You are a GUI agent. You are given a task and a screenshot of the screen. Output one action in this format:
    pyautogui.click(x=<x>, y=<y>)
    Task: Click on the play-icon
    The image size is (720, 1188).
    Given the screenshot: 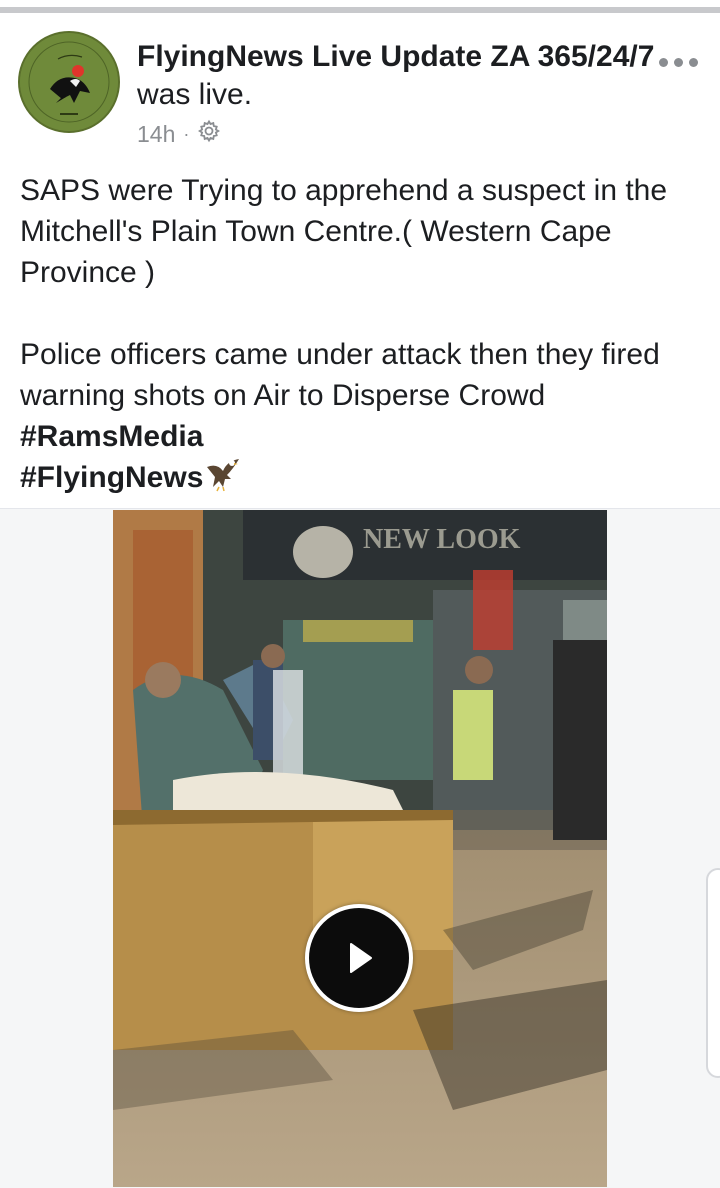 What is the action you would take?
    pyautogui.click(x=361, y=958)
    